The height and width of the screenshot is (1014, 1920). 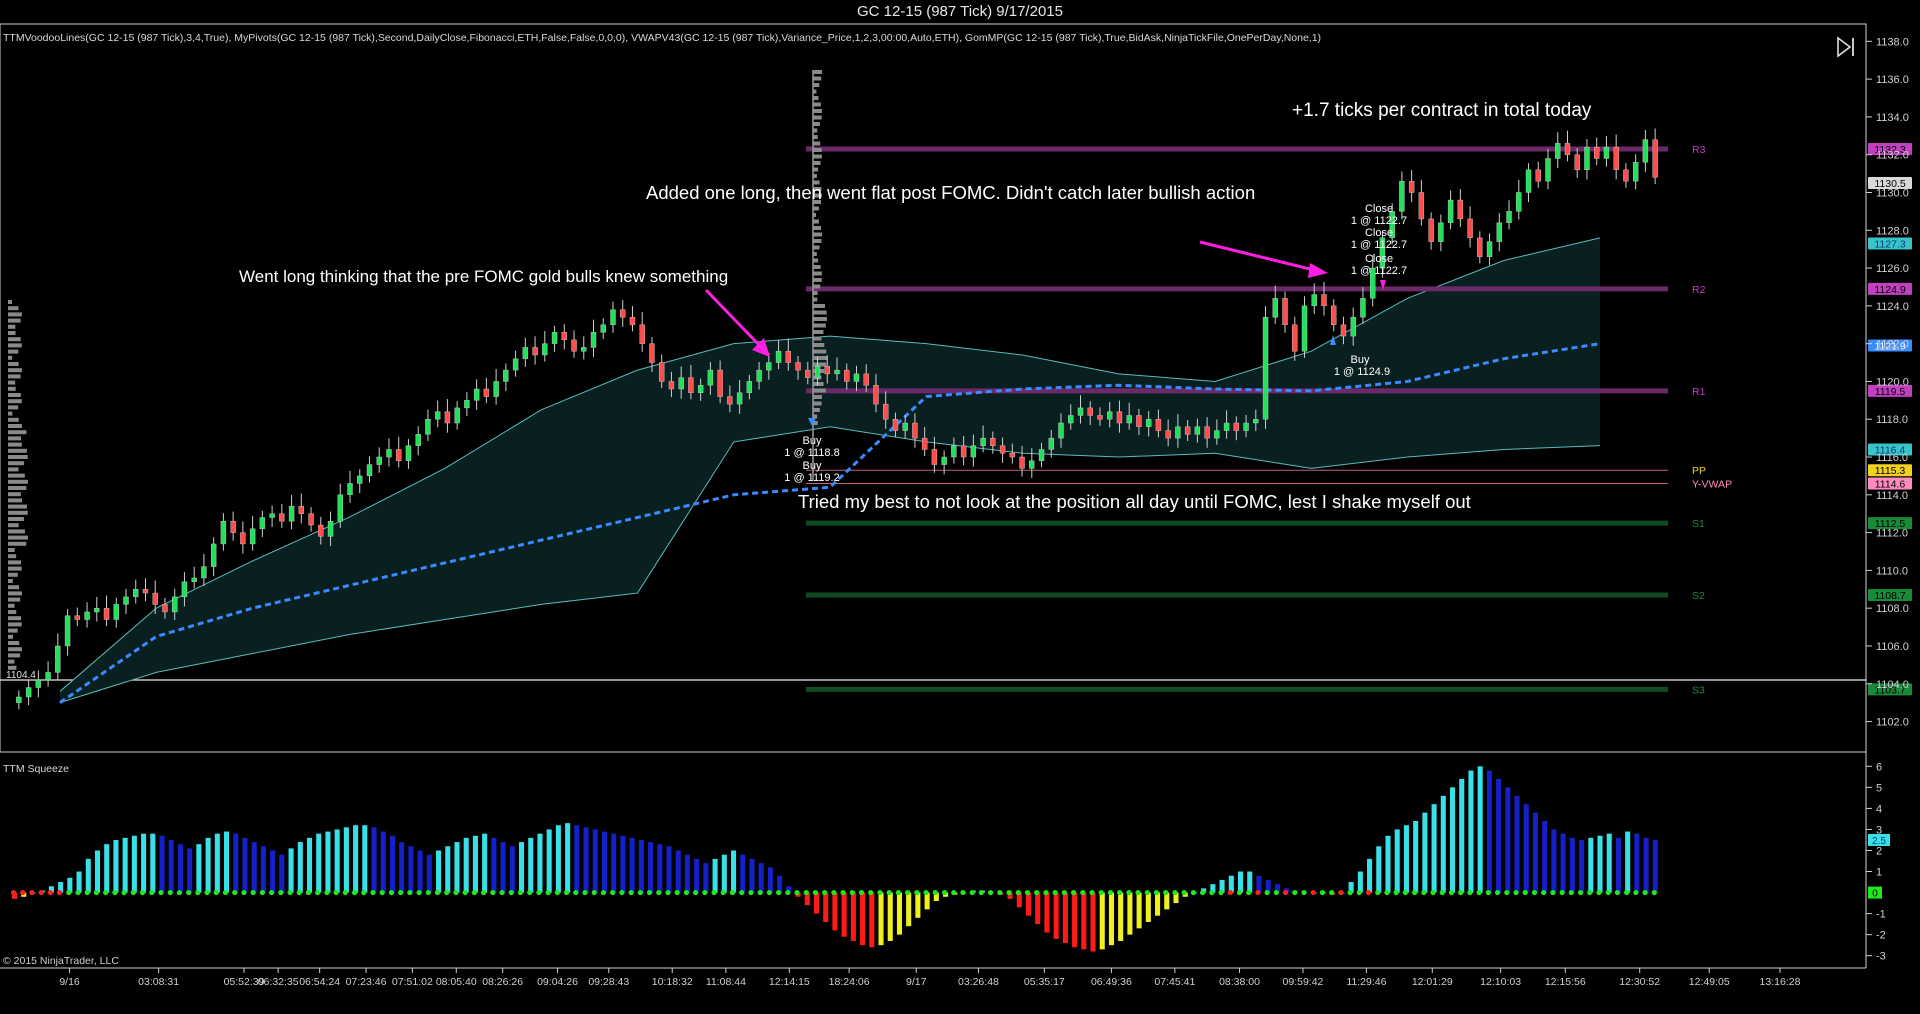 What do you see at coordinates (1889, 245) in the screenshot?
I see `price-flag-text: 1127.3` at bounding box center [1889, 245].